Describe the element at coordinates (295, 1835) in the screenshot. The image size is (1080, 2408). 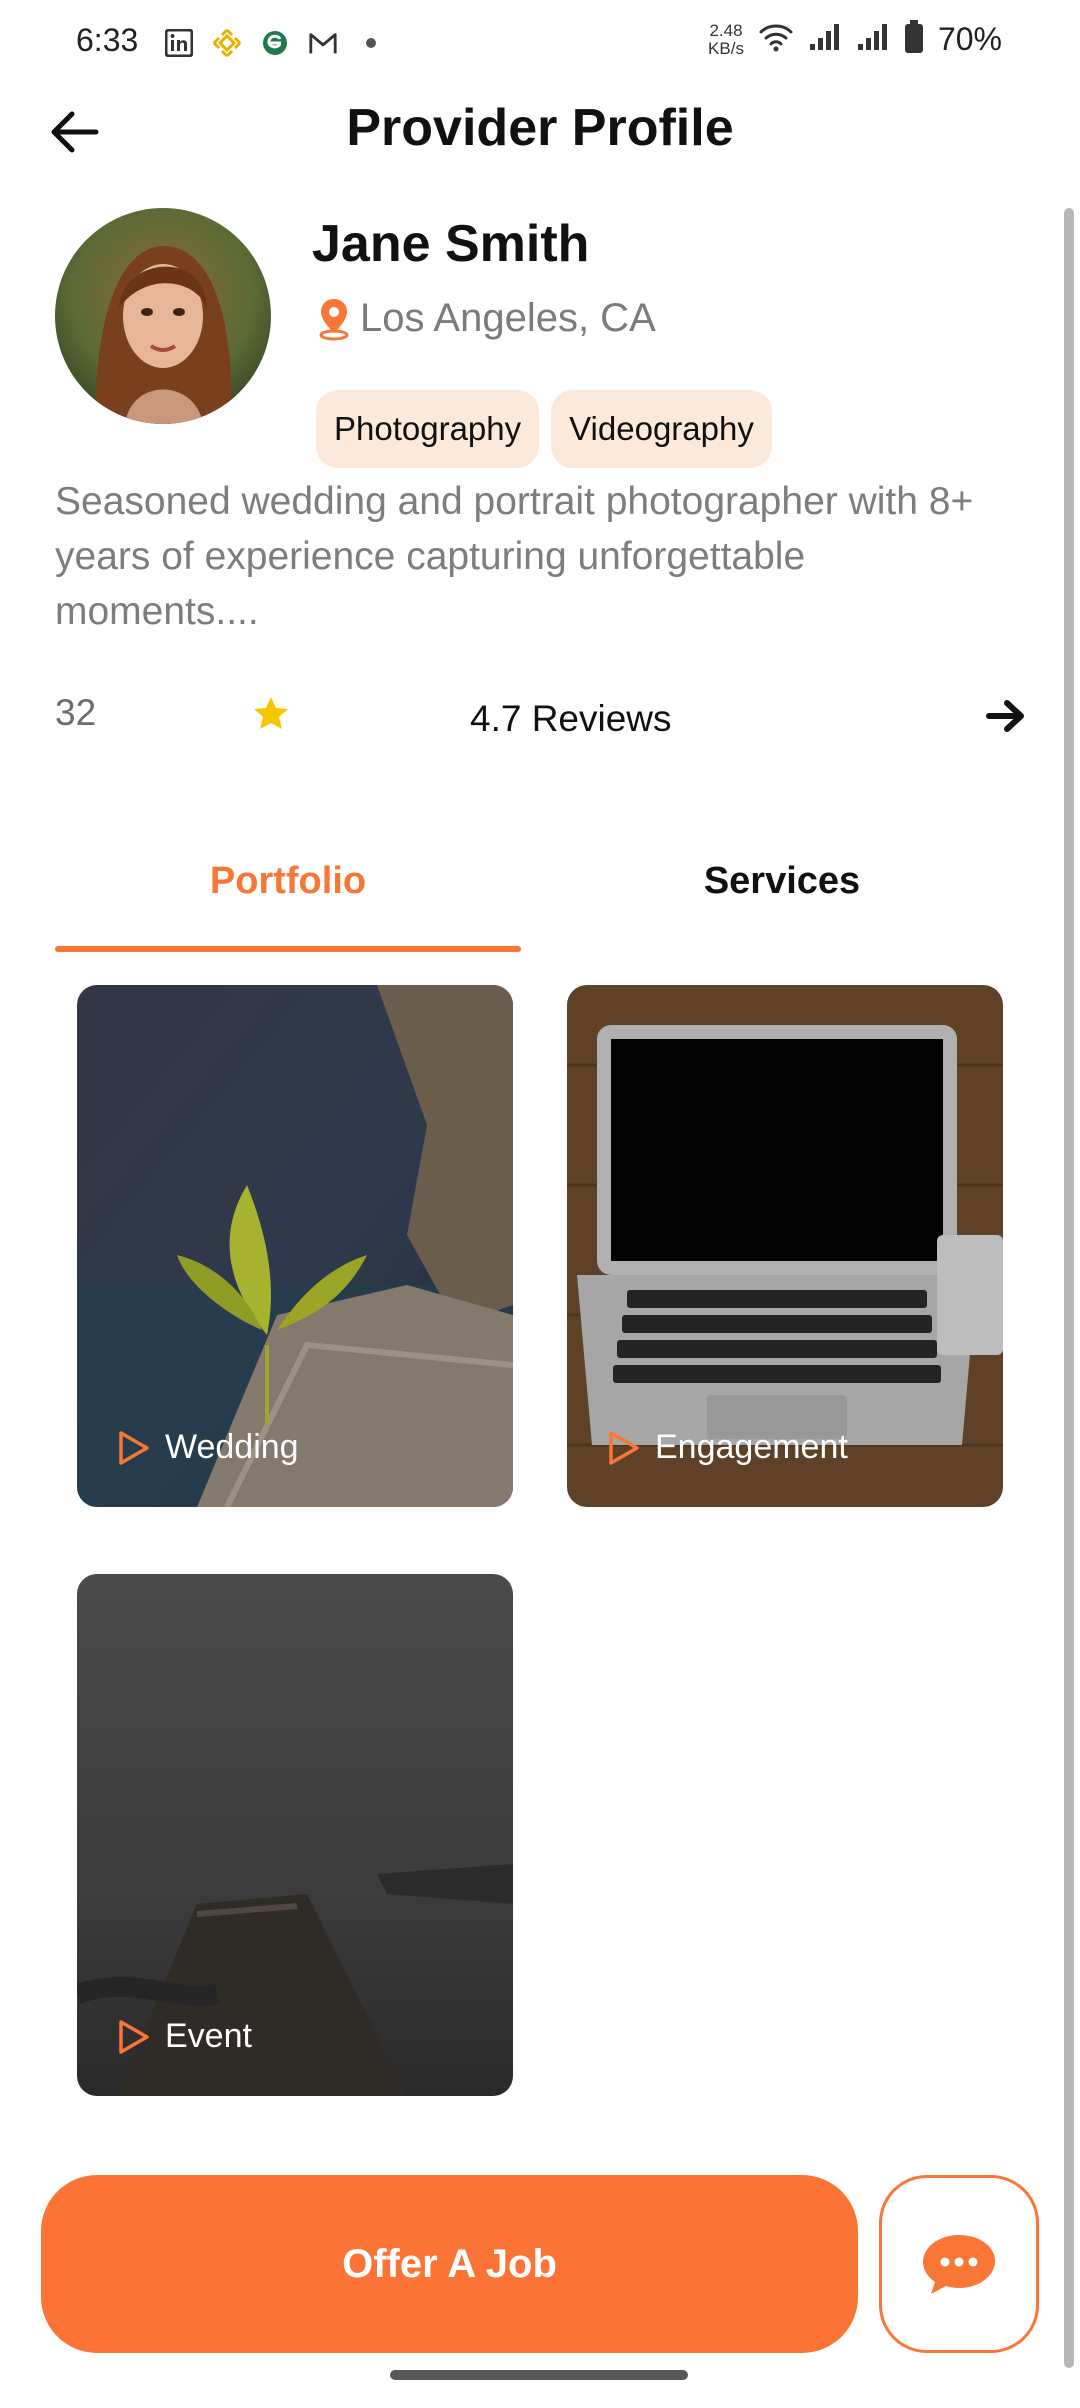
I see `portfolio-item-event: Event` at that location.